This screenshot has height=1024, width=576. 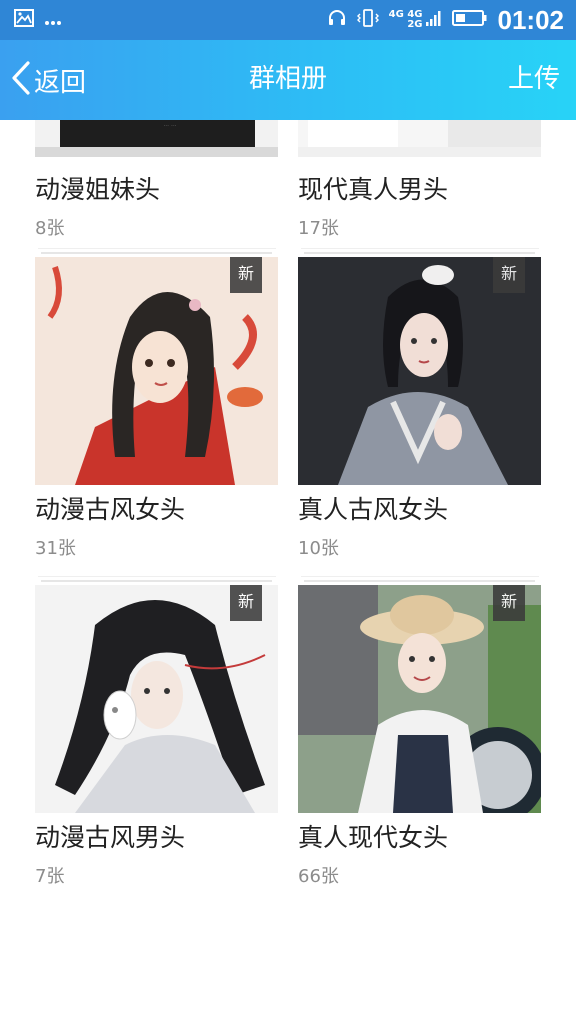 I want to click on signal-icon, so click(x=433, y=20).